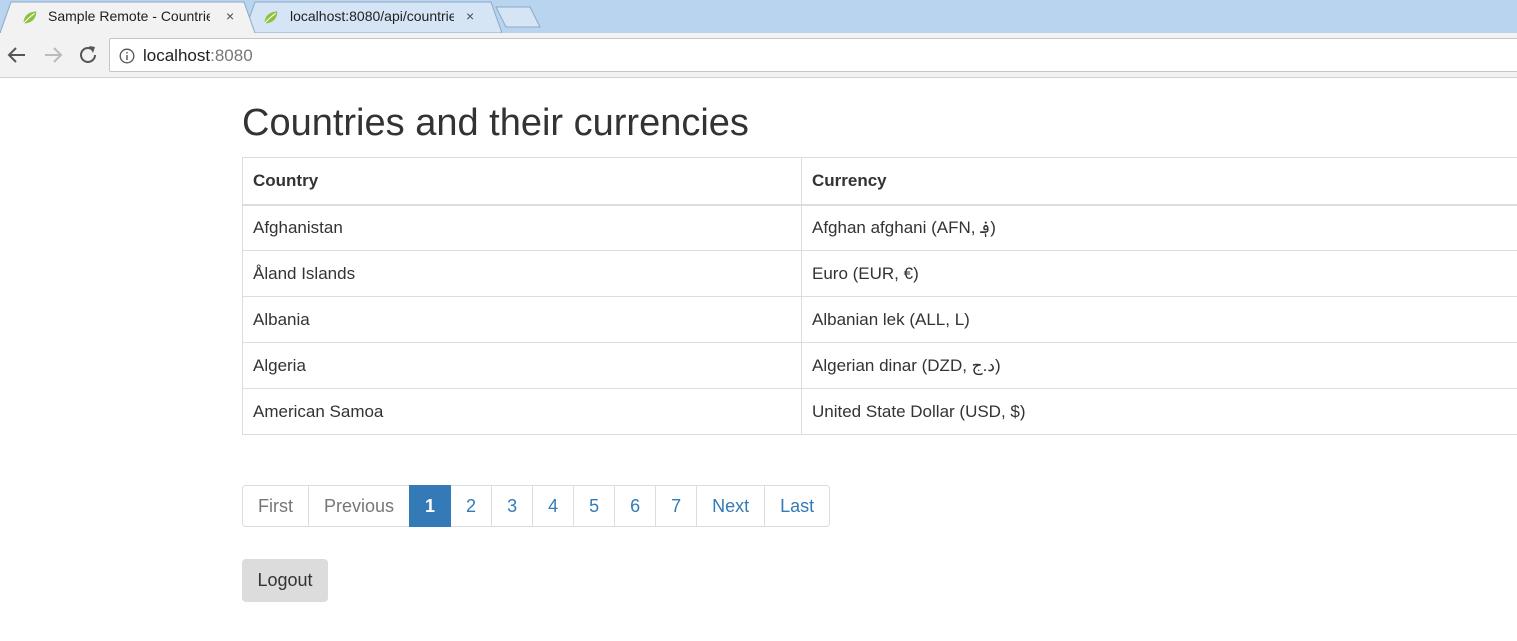  Describe the element at coordinates (1159, 411) in the screenshot. I see `currency-cell: United State Dollar (USD, $)` at that location.